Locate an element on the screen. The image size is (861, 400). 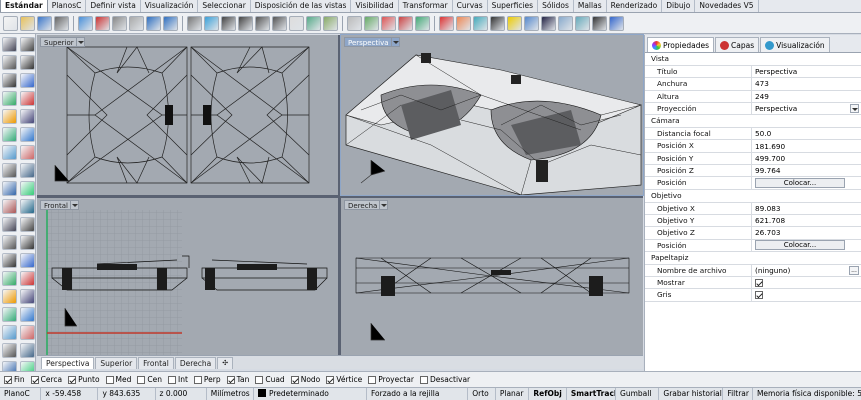
circle-icon is located at coordinates (9, 80).